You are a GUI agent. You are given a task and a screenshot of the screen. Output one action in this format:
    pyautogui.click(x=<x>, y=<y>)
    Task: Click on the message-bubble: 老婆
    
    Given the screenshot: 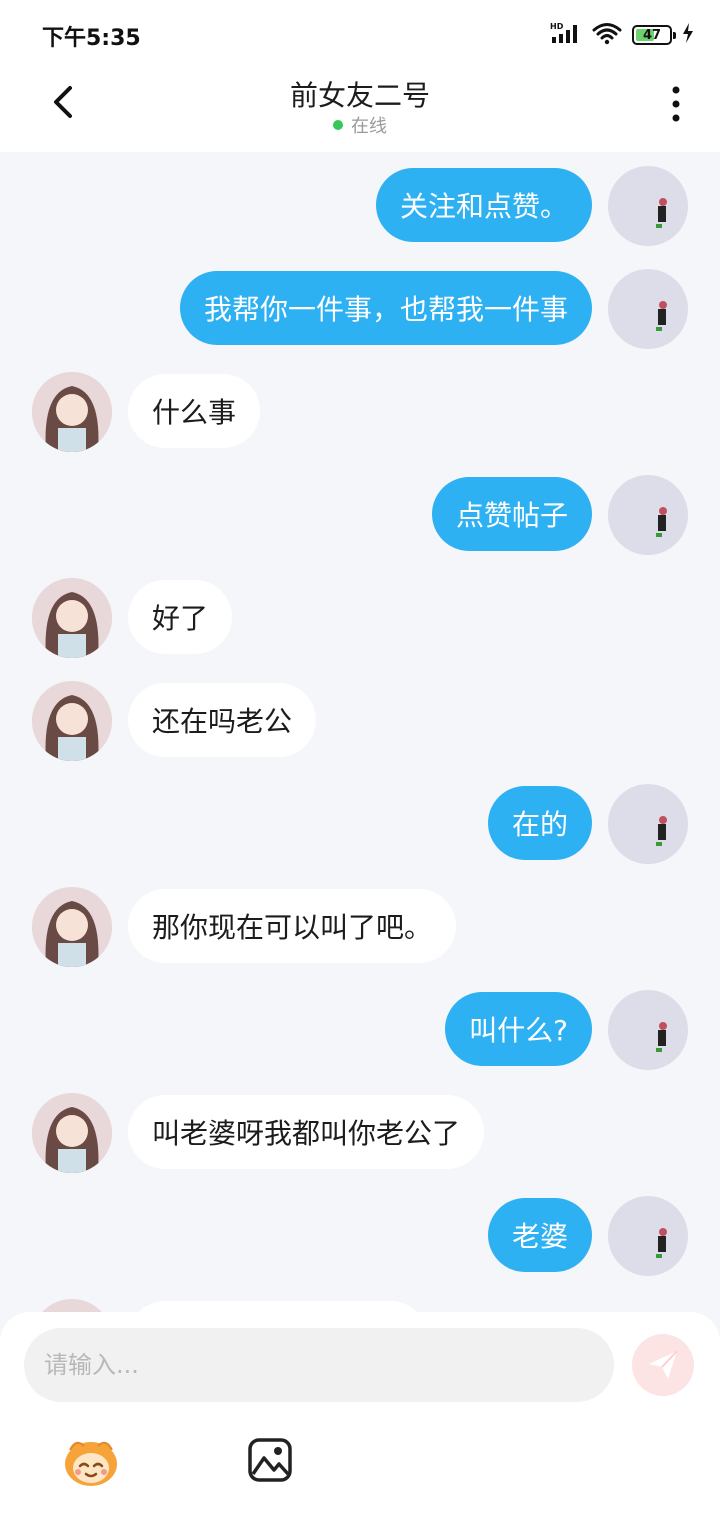 What is the action you would take?
    pyautogui.click(x=539, y=1235)
    